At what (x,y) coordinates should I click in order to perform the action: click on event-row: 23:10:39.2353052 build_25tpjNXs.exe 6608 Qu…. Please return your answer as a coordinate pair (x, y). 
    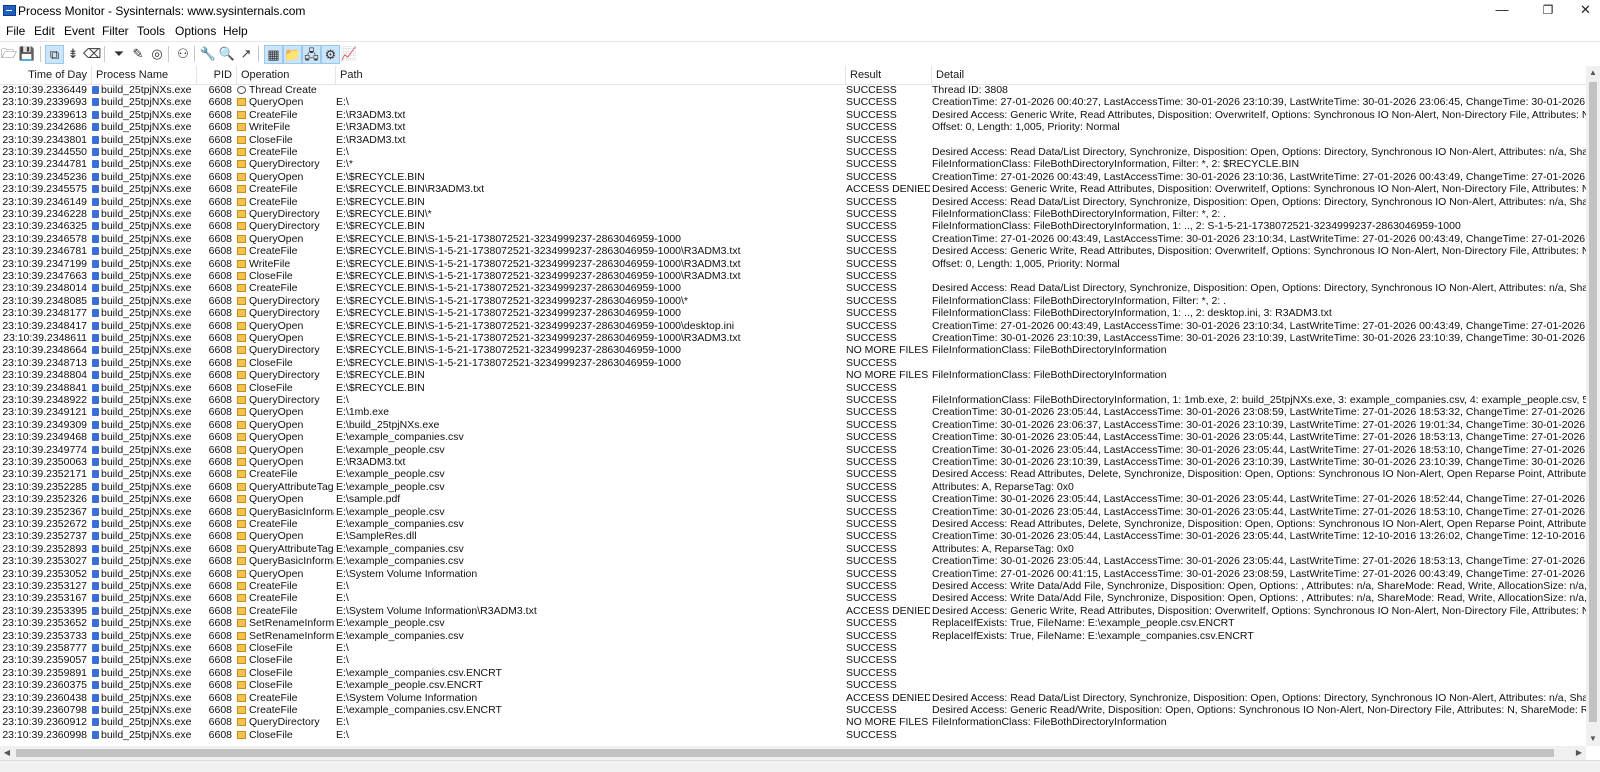
    Looking at the image, I should click on (793, 574).